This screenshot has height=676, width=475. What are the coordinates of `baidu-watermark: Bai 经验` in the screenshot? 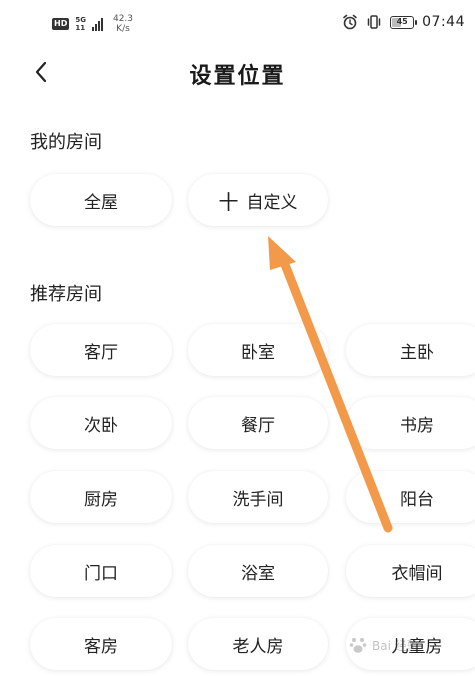 It's located at (408, 645).